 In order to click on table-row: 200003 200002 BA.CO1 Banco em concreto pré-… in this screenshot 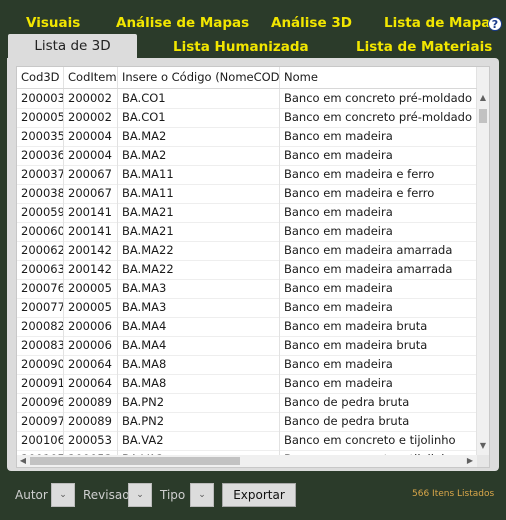, I will do `click(247, 99)`.